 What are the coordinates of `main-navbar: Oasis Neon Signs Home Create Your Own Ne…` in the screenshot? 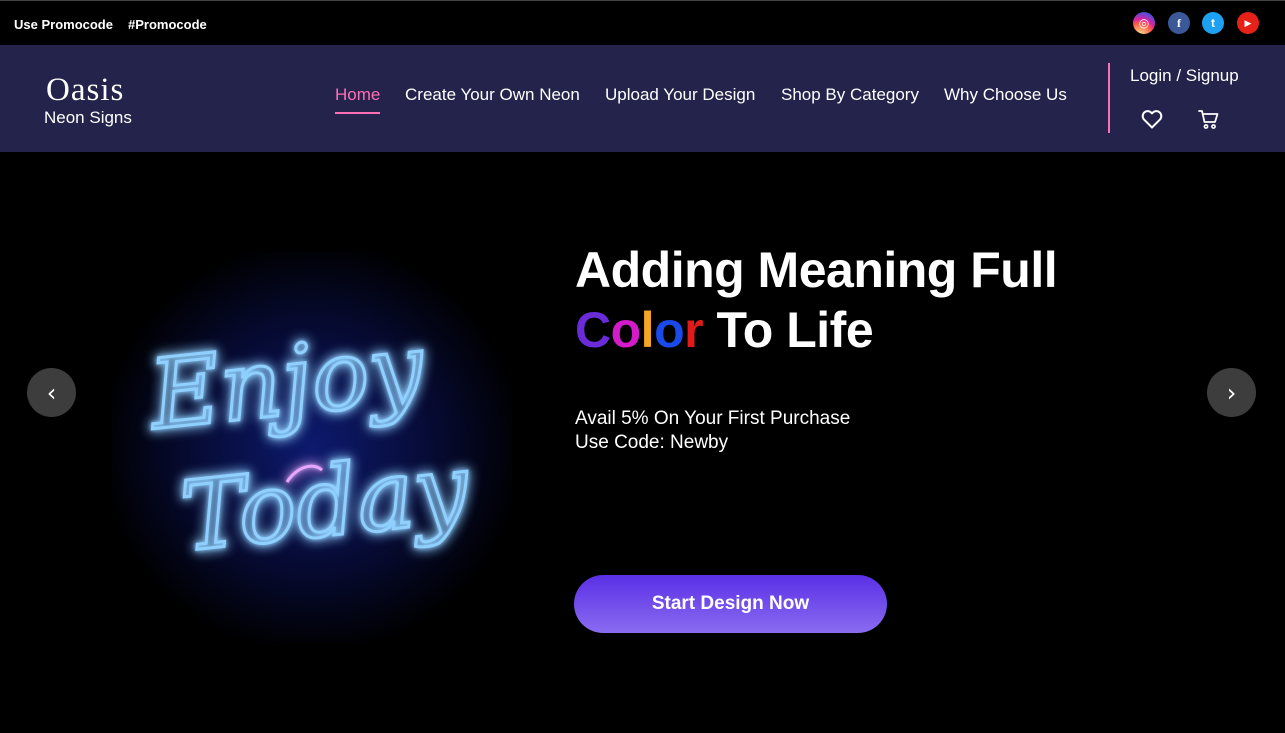 It's located at (642, 98).